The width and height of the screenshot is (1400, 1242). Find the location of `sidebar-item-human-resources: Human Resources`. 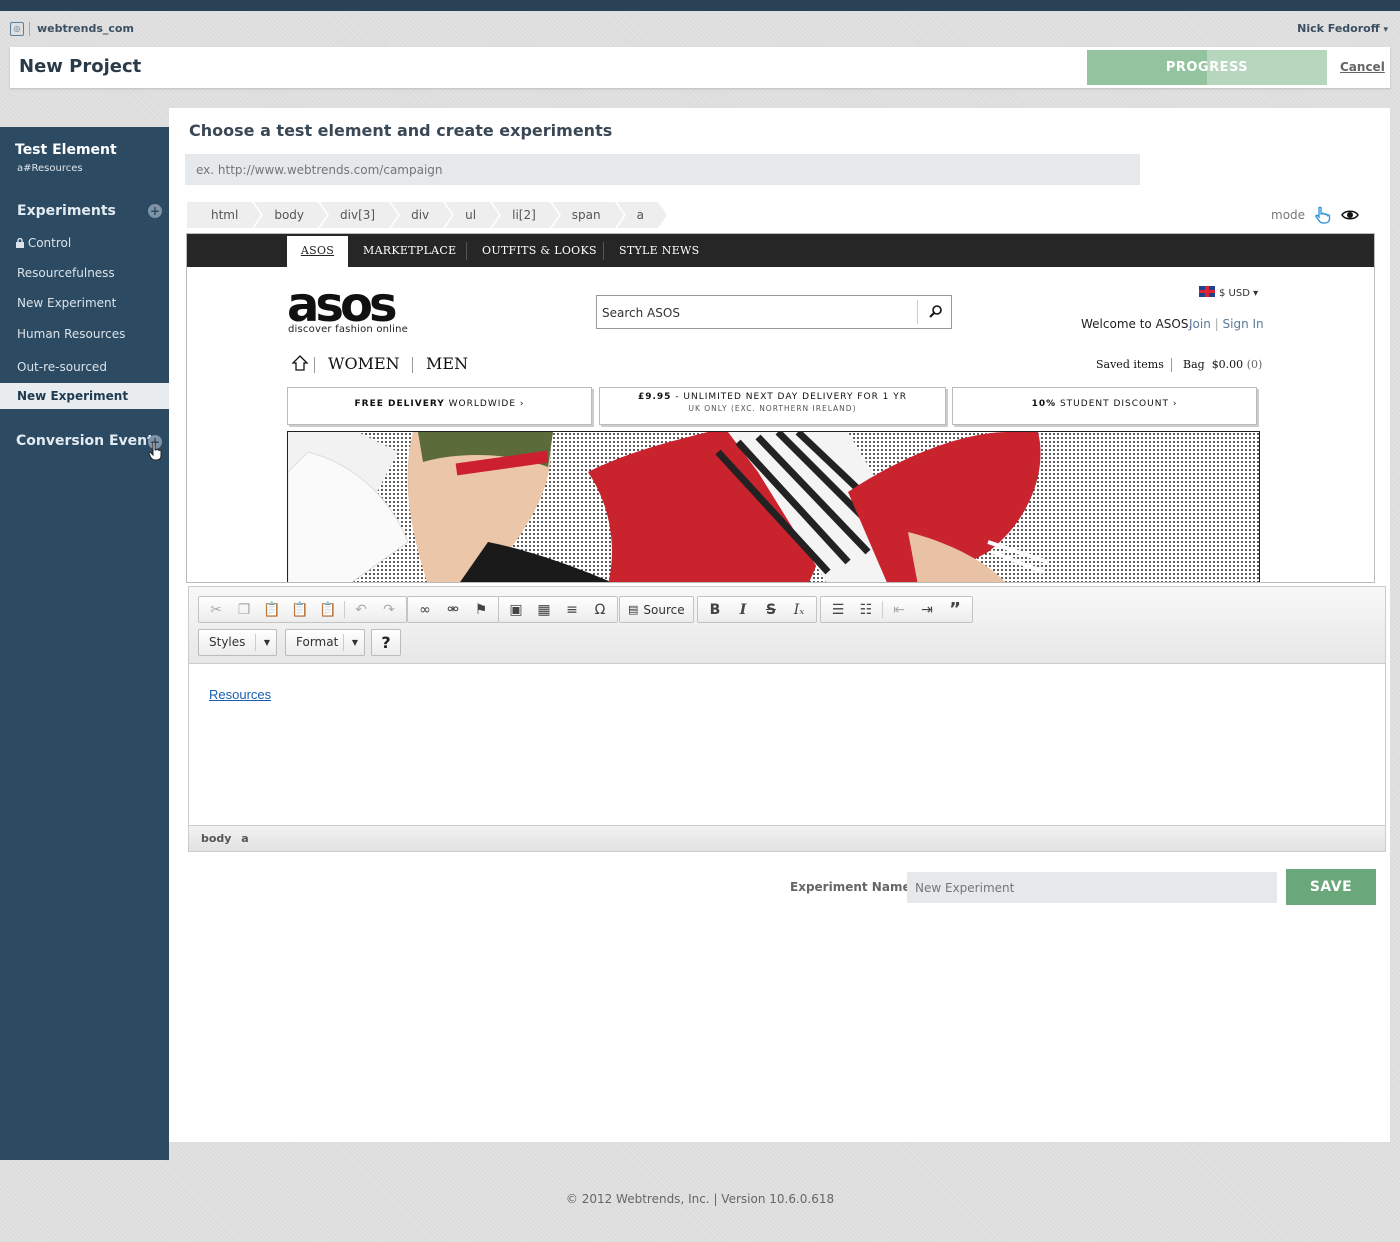

sidebar-item-human-resources: Human Resources is located at coordinates (84, 334).